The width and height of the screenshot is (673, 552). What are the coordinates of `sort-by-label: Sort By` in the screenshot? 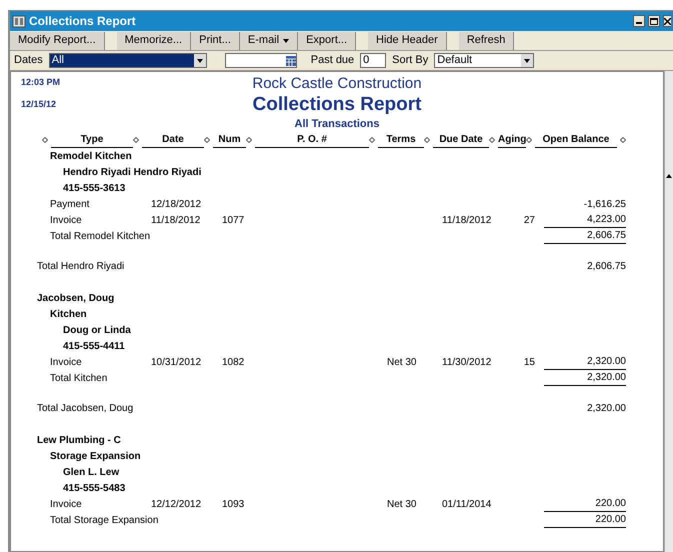 It's located at (410, 60).